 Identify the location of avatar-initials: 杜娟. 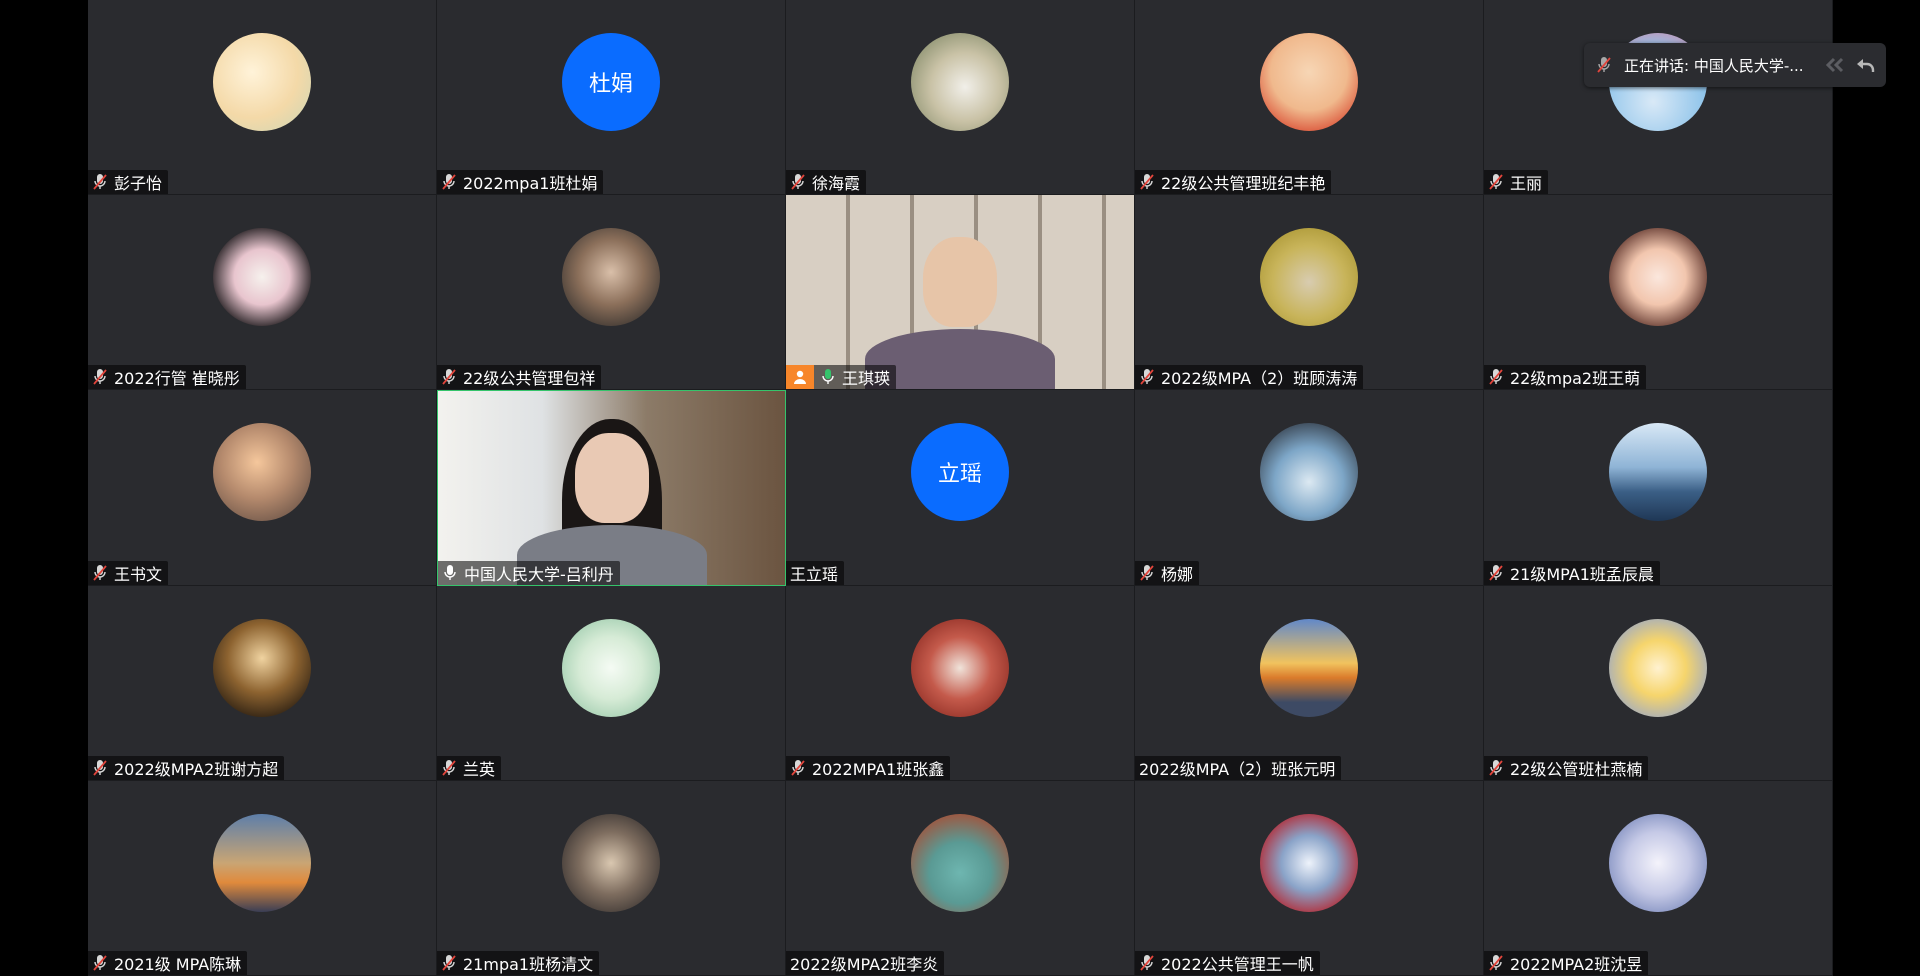
(611, 82).